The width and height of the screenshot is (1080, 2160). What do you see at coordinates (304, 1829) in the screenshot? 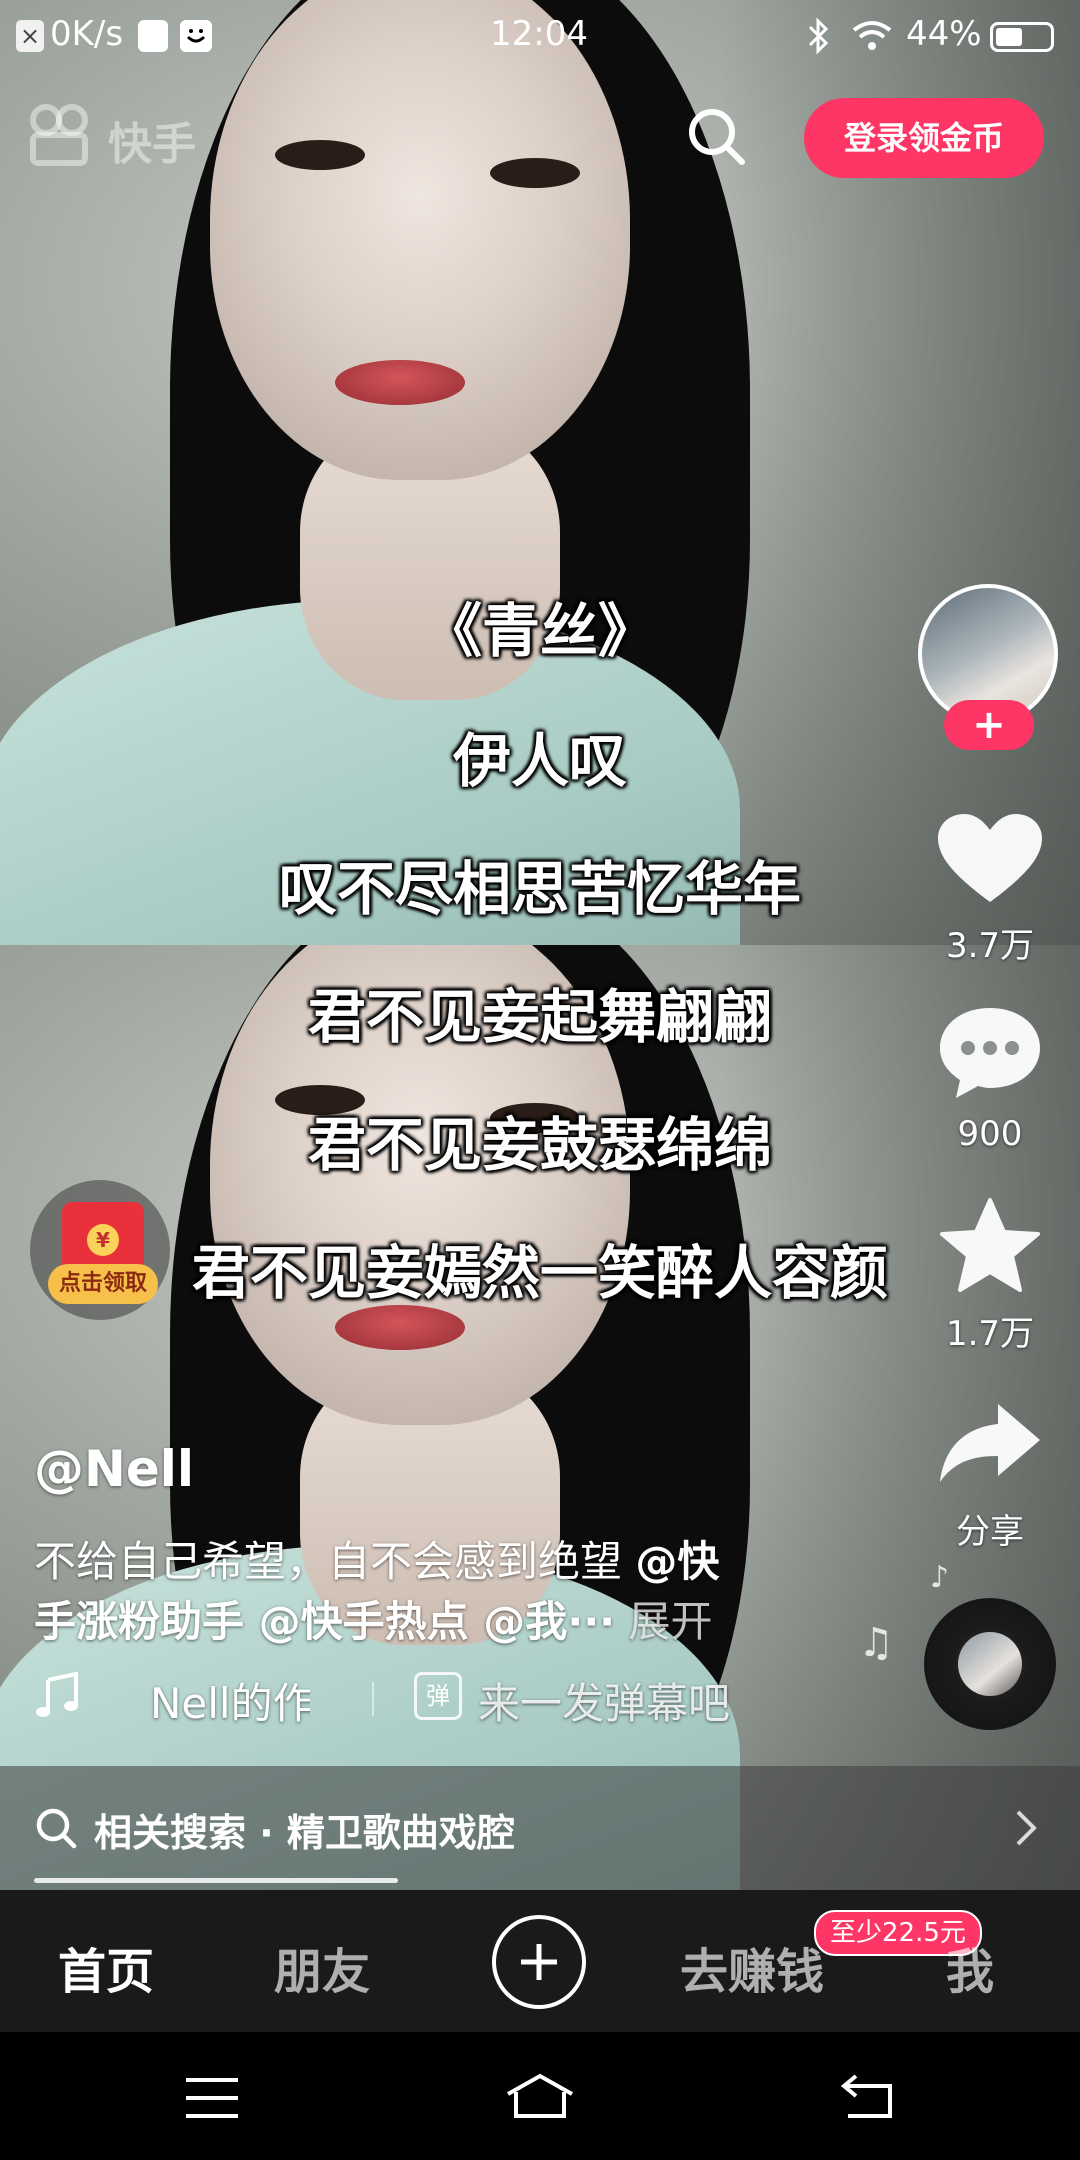
I see `related-search-text: 相关搜索 · 精卫歌曲戏腔` at bounding box center [304, 1829].